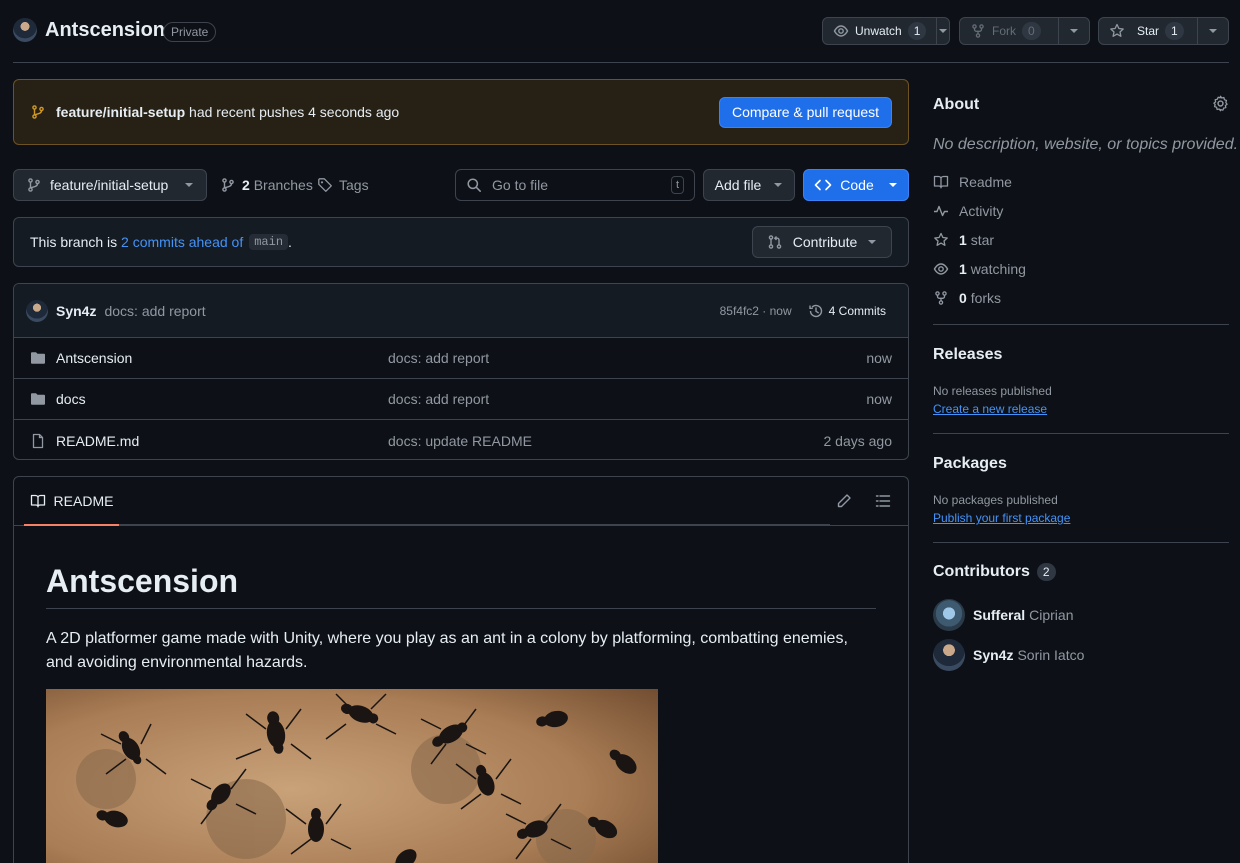  Describe the element at coordinates (749, 185) in the screenshot. I see `add-file-button: Add file` at that location.